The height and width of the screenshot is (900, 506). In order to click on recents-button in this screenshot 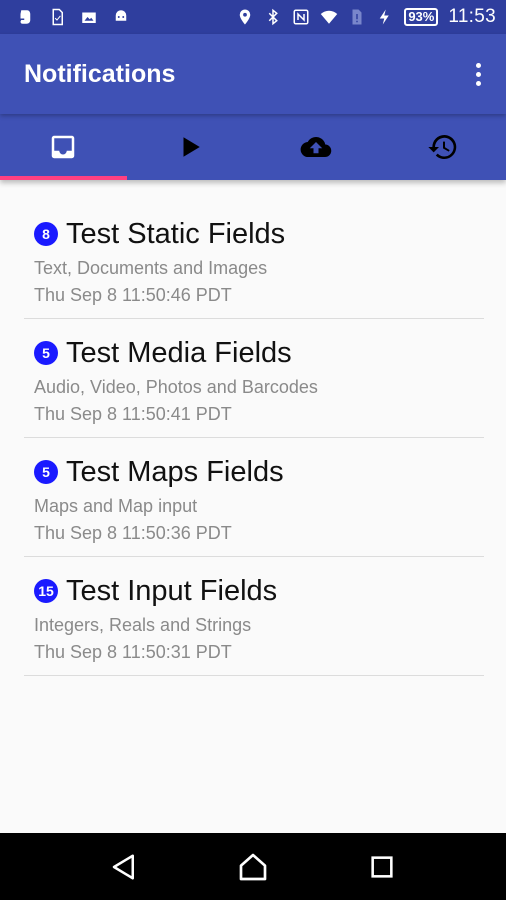, I will do `click(382, 867)`.